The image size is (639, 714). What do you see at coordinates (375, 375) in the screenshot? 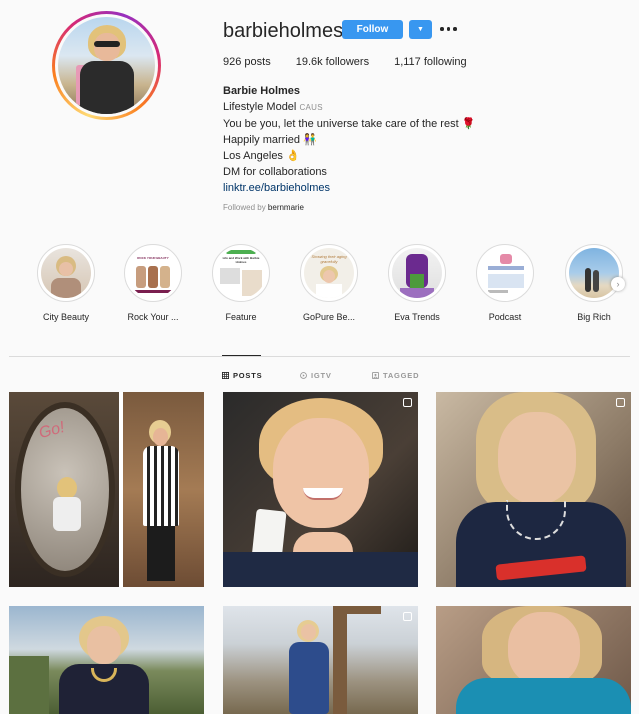
I see `tagged-person-icon` at bounding box center [375, 375].